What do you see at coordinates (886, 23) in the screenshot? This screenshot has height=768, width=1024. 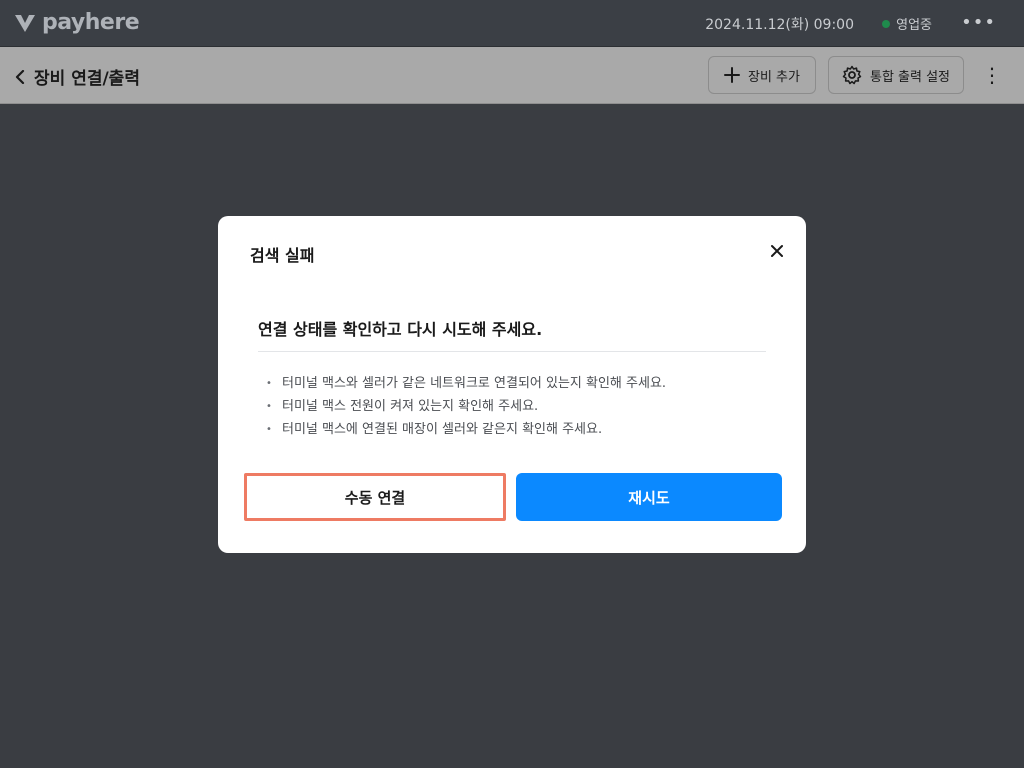 I see `status-dot-icon` at bounding box center [886, 23].